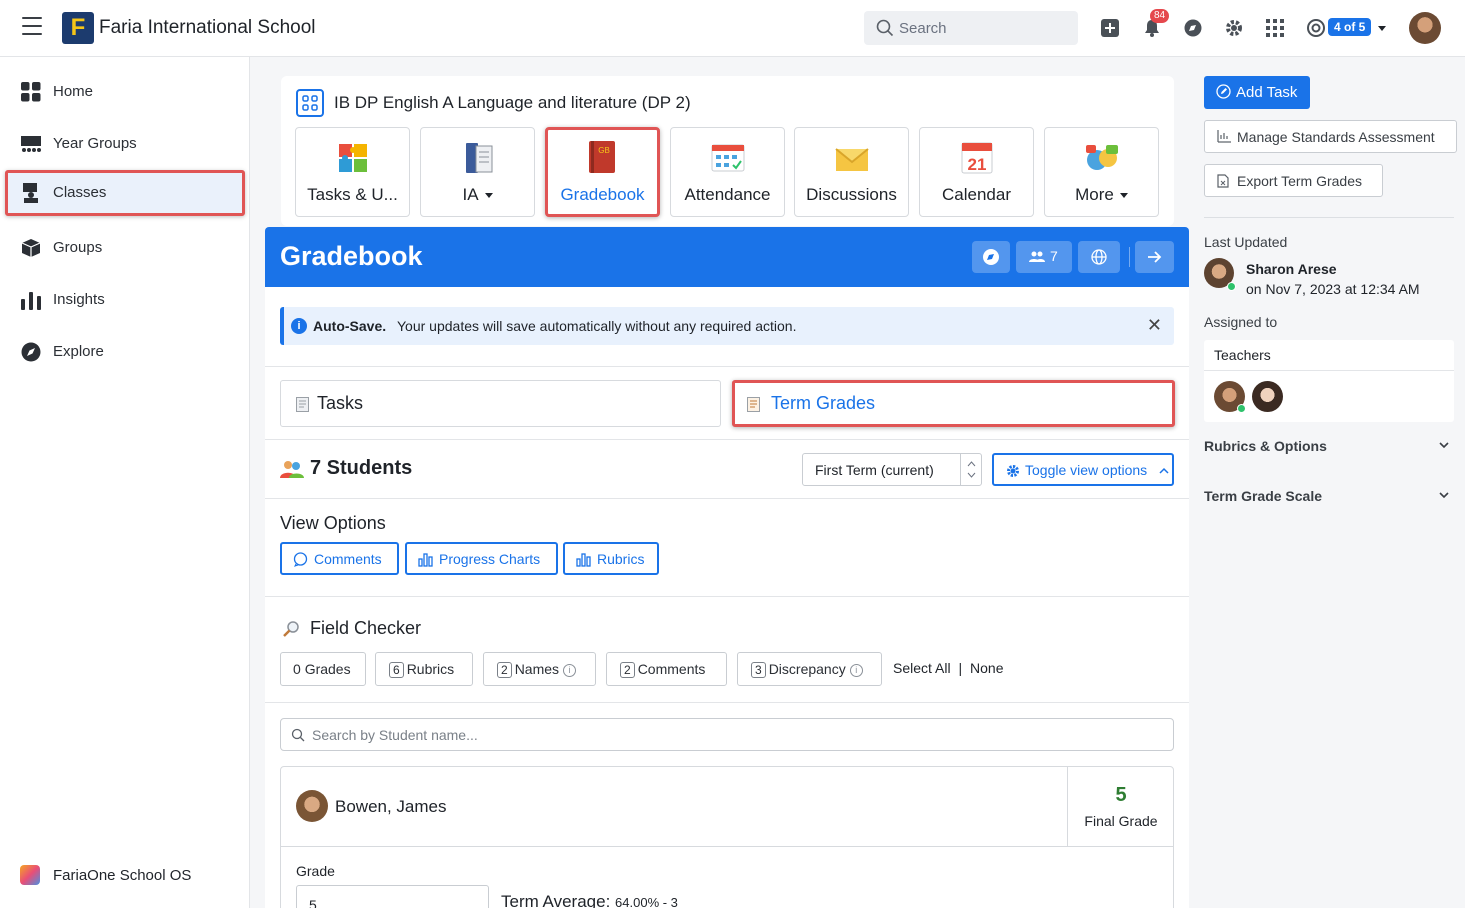 This screenshot has height=908, width=1465. What do you see at coordinates (339, 558) in the screenshot?
I see `comments-button: Comments` at bounding box center [339, 558].